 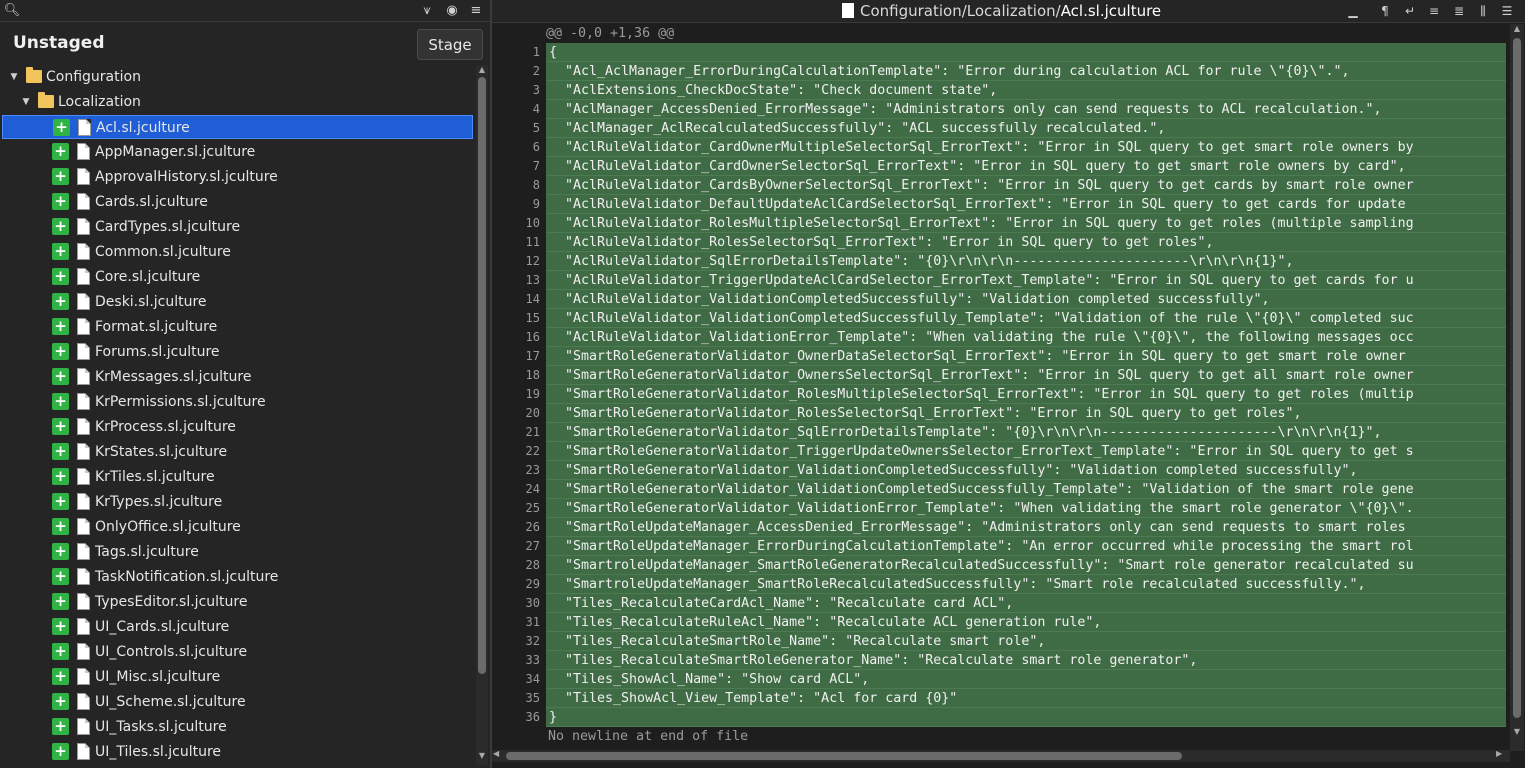 What do you see at coordinates (1385, 11) in the screenshot?
I see `pilcrow-icon: ¶` at bounding box center [1385, 11].